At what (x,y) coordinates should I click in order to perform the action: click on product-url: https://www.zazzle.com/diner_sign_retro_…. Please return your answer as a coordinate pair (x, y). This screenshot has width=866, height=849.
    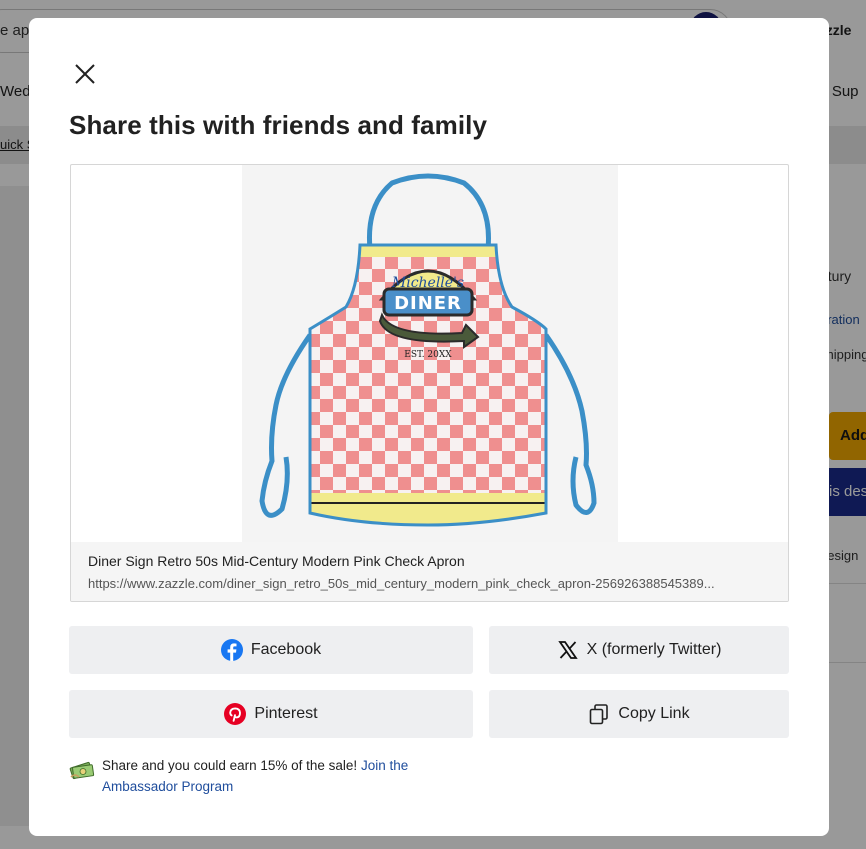
    Looking at the image, I should click on (401, 583).